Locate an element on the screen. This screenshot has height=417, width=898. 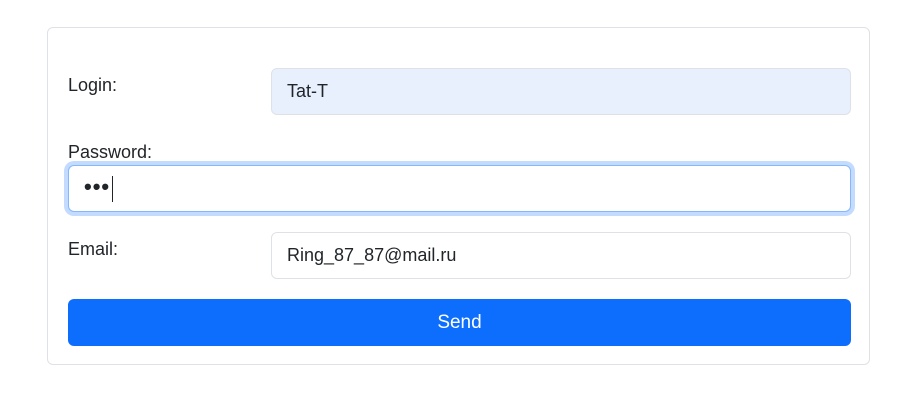
email-label: Email: is located at coordinates (93, 249).